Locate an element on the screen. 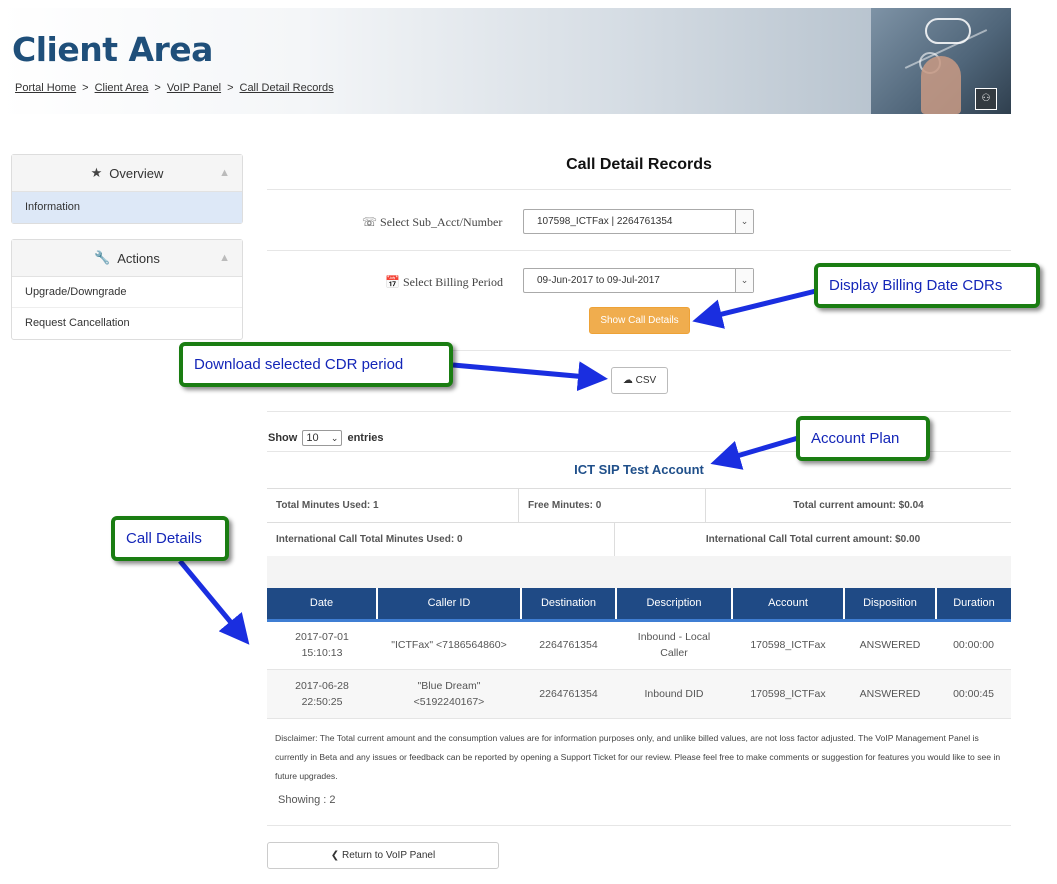 Image resolution: width=1057 pixels, height=884 pixels. entries-length-control: Show 10 ⌄ entries is located at coordinates (326, 438).